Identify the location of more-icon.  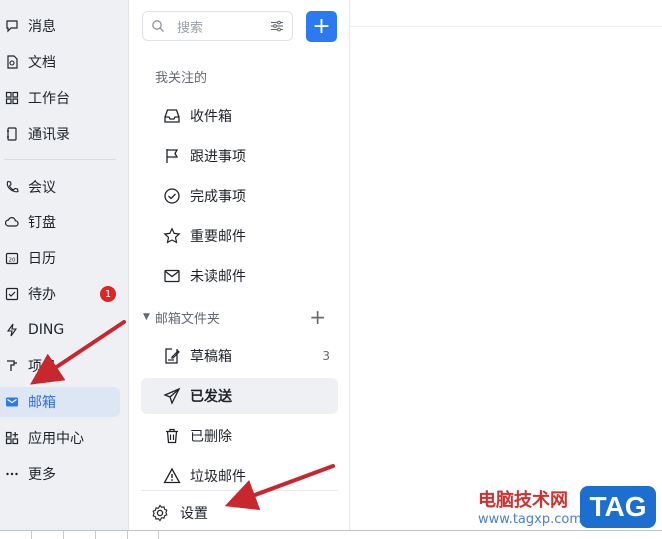
(12, 474).